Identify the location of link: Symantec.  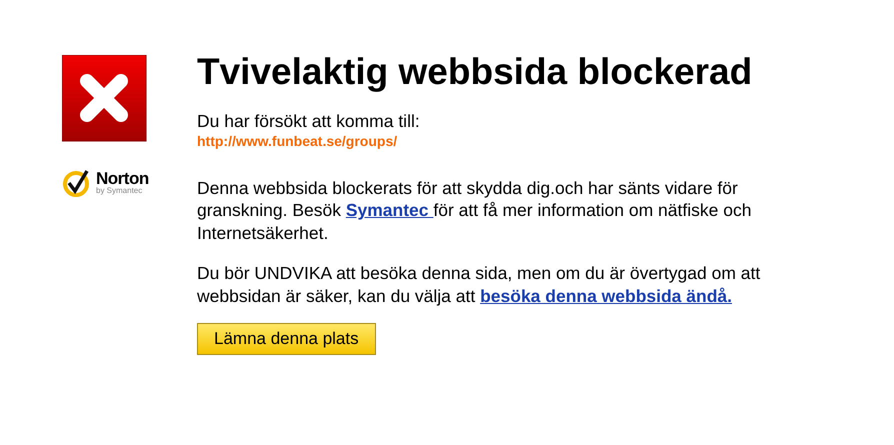
(390, 210).